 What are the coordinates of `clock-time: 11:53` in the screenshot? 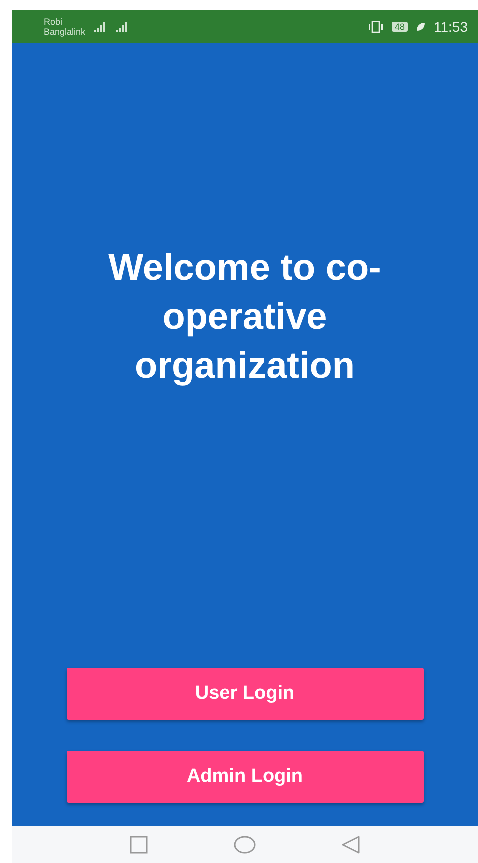 It's located at (451, 26).